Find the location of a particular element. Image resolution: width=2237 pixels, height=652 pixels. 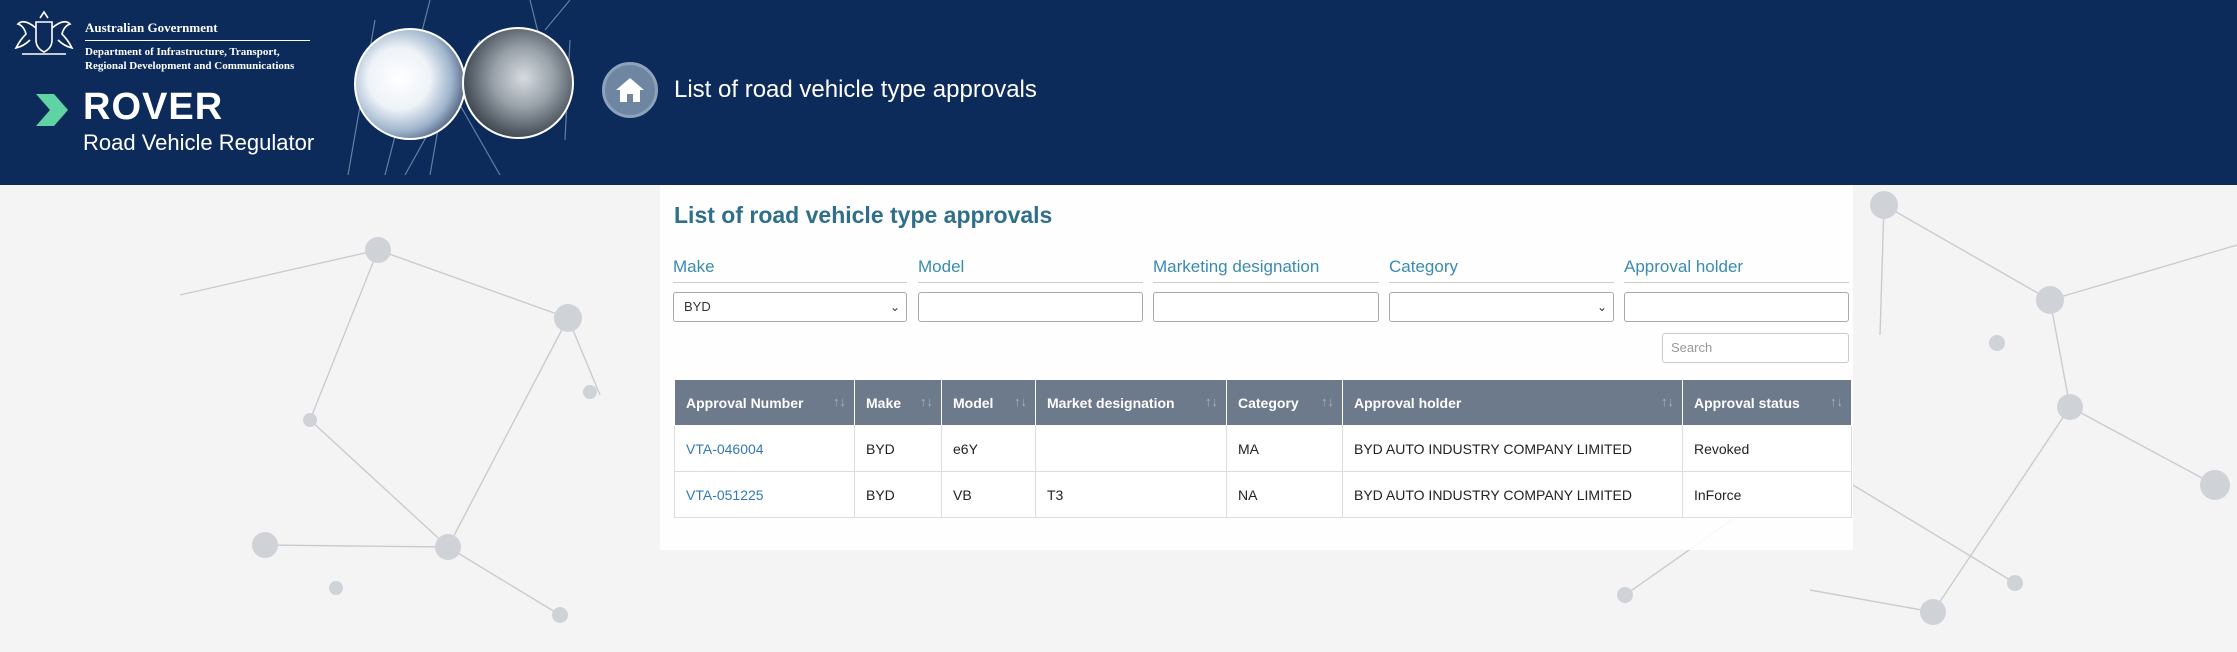

column-header-category: Category ↑↓ is located at coordinates (1284, 402).